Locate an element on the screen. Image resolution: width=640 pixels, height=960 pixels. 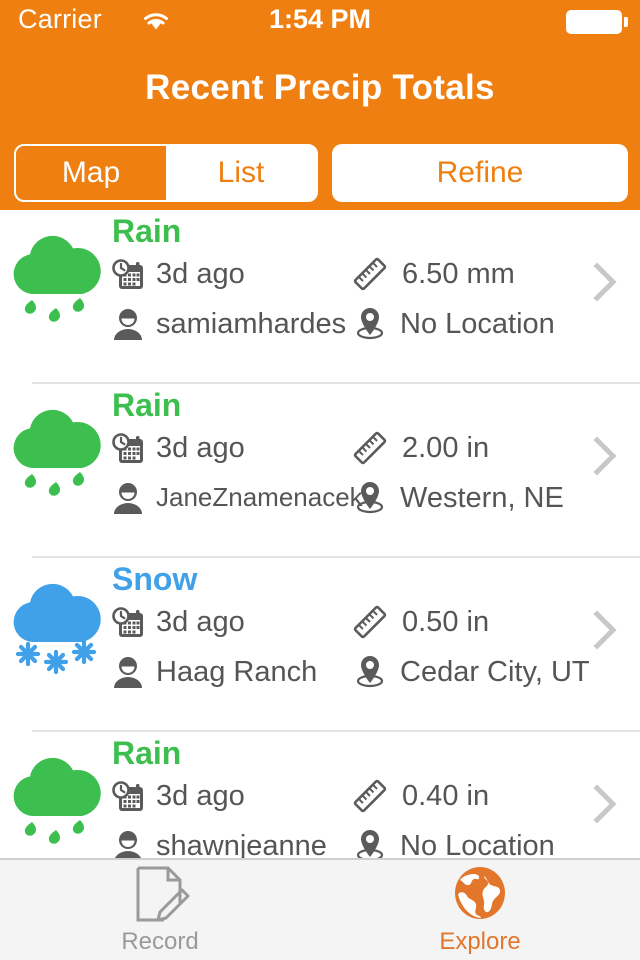
row-user-label: shawnjeanne is located at coordinates (241, 845).